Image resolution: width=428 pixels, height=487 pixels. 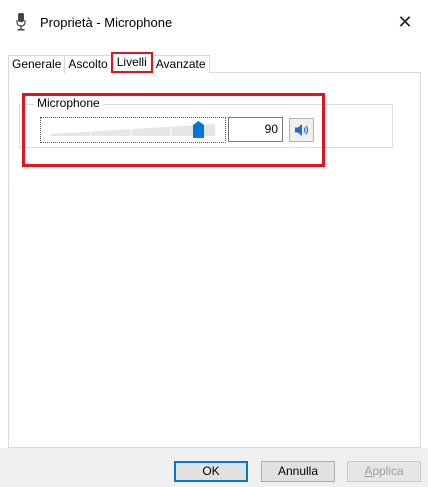 I want to click on microphone-level-slider, so click(x=133, y=130).